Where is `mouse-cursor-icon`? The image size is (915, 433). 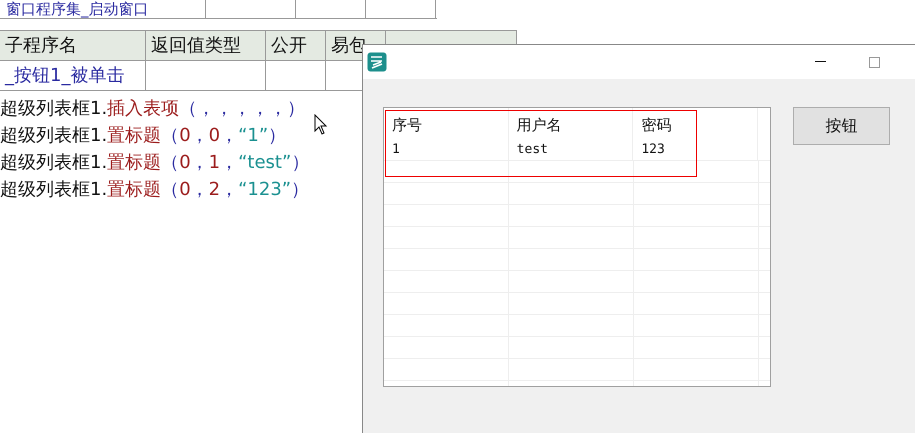 mouse-cursor-icon is located at coordinates (321, 125).